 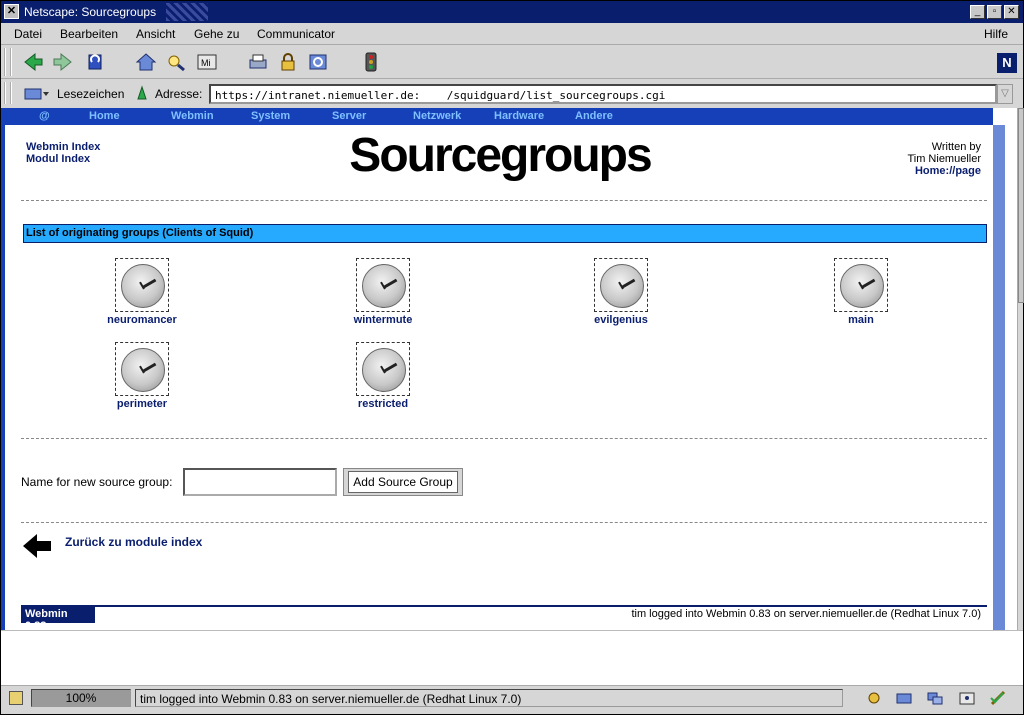 I want to click on close-button: ✕, so click(x=1011, y=12).